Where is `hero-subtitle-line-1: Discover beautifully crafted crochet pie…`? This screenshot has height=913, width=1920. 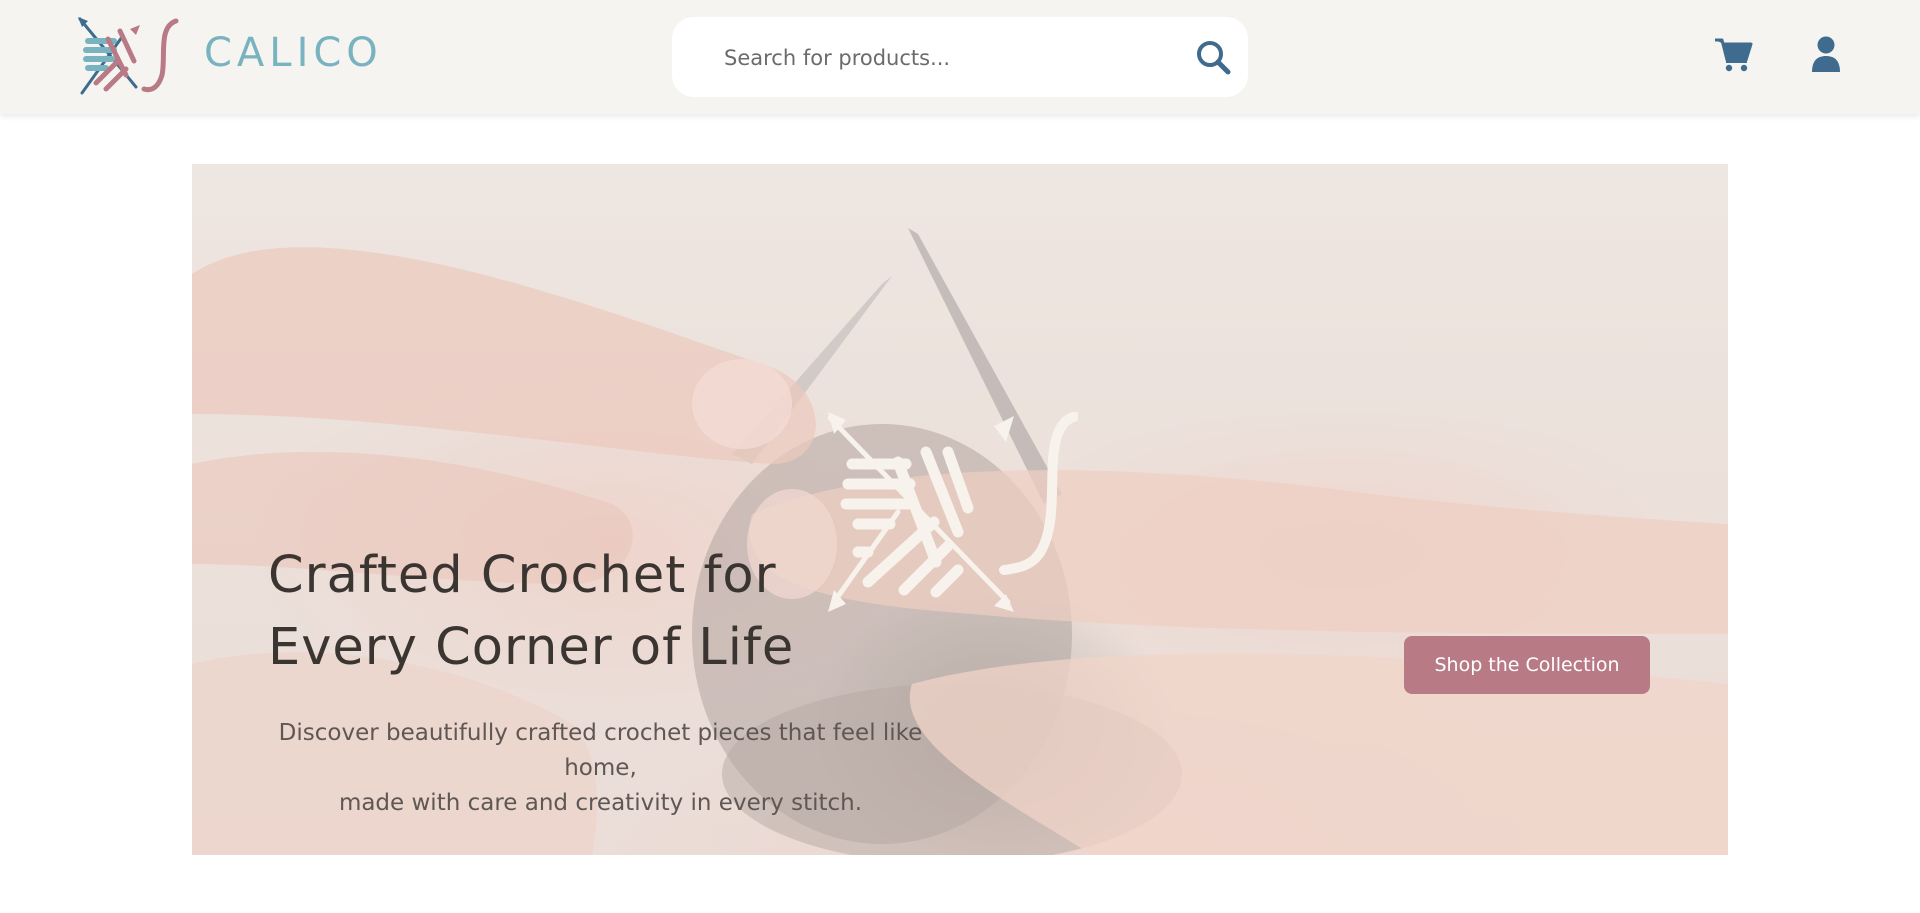
hero-subtitle-line-1: Discover beautifully crafted crochet pie… is located at coordinates (600, 750).